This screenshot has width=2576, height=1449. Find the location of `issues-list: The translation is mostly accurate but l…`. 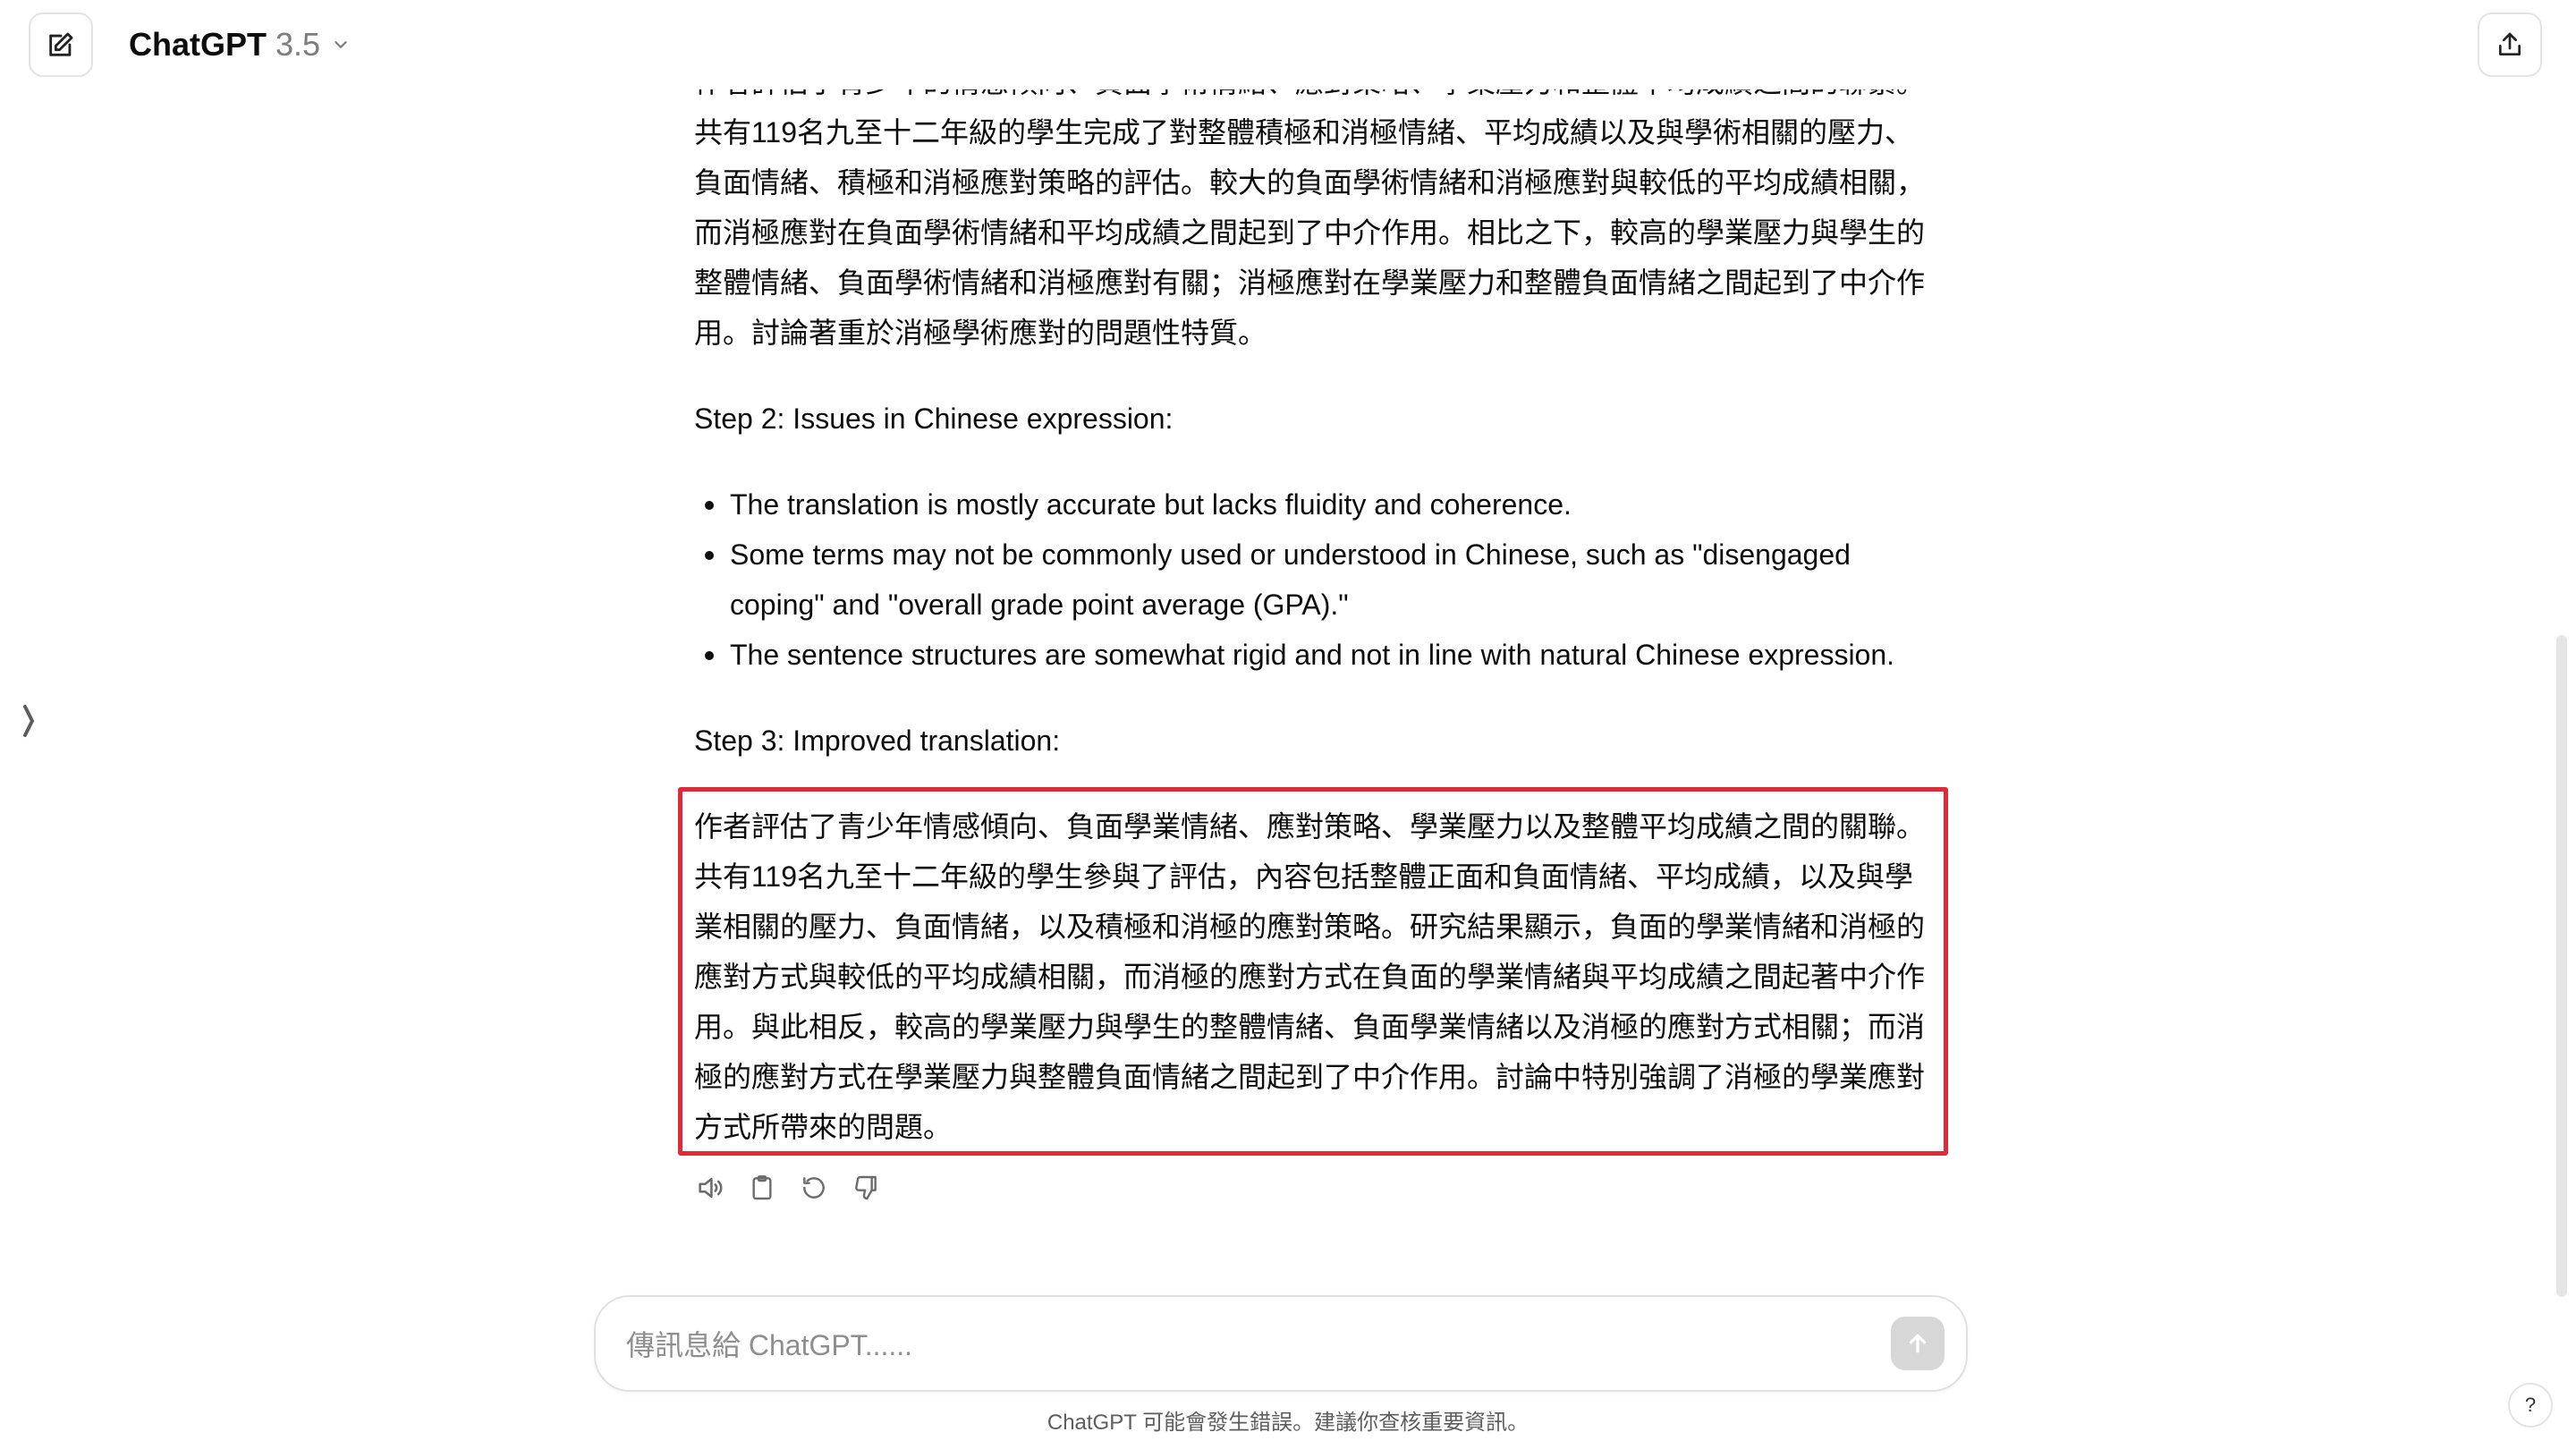

issues-list: The translation is mostly accurate but l… is located at coordinates (1311, 579).